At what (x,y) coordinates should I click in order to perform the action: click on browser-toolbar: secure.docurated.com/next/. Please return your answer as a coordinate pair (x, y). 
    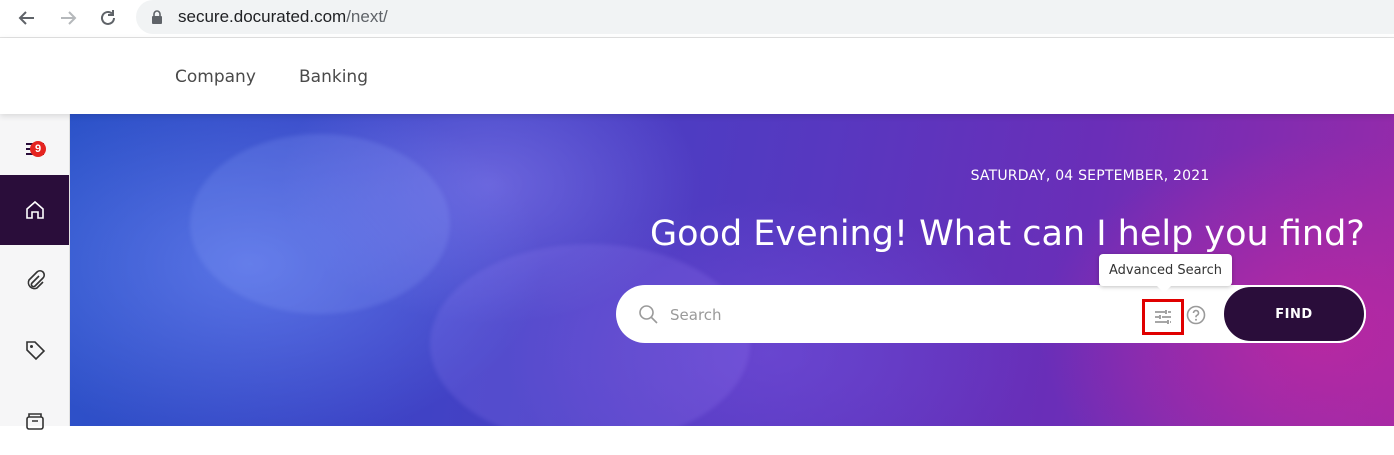
    Looking at the image, I should click on (697, 19).